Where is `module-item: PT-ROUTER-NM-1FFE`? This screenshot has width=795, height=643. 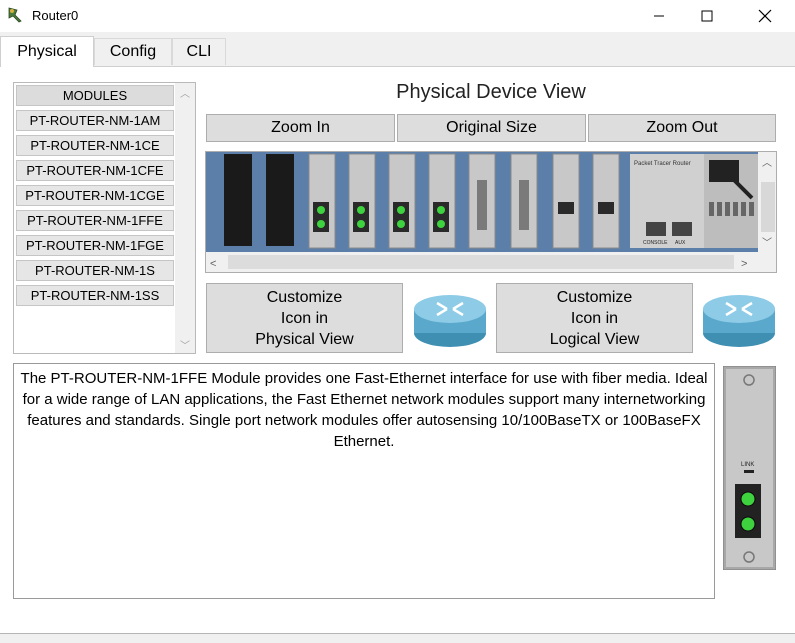
module-item: PT-ROUTER-NM-1FFE is located at coordinates (95, 220).